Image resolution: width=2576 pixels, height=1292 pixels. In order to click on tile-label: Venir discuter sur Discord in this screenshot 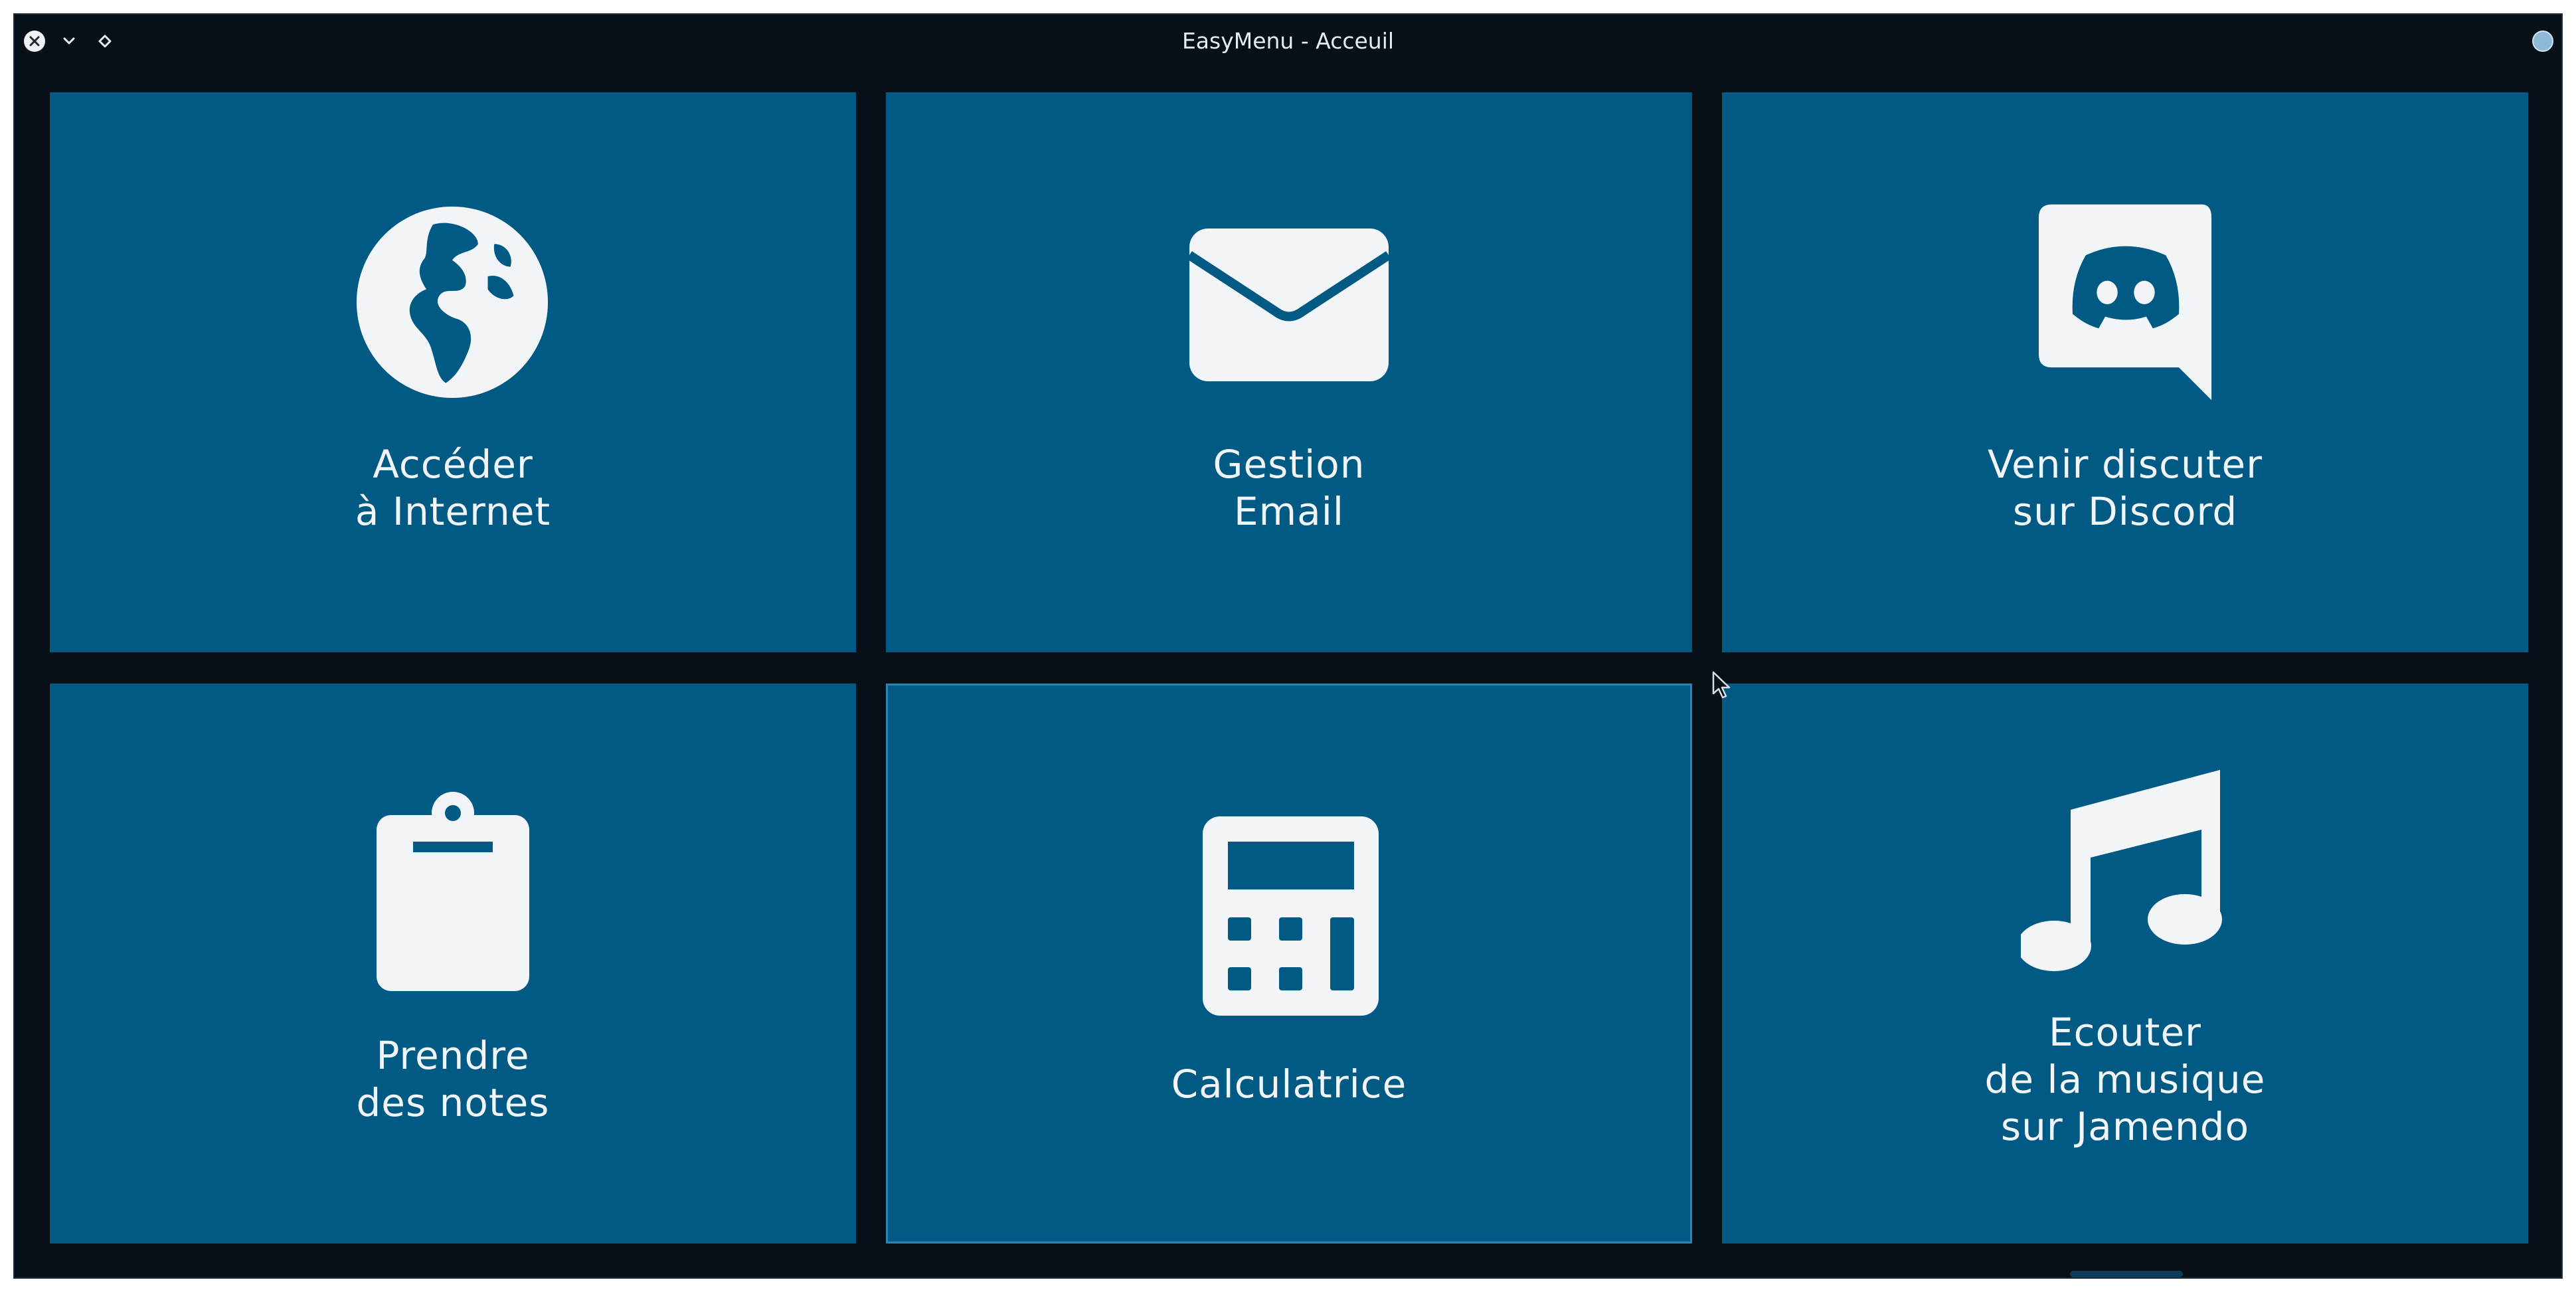, I will do `click(2125, 488)`.